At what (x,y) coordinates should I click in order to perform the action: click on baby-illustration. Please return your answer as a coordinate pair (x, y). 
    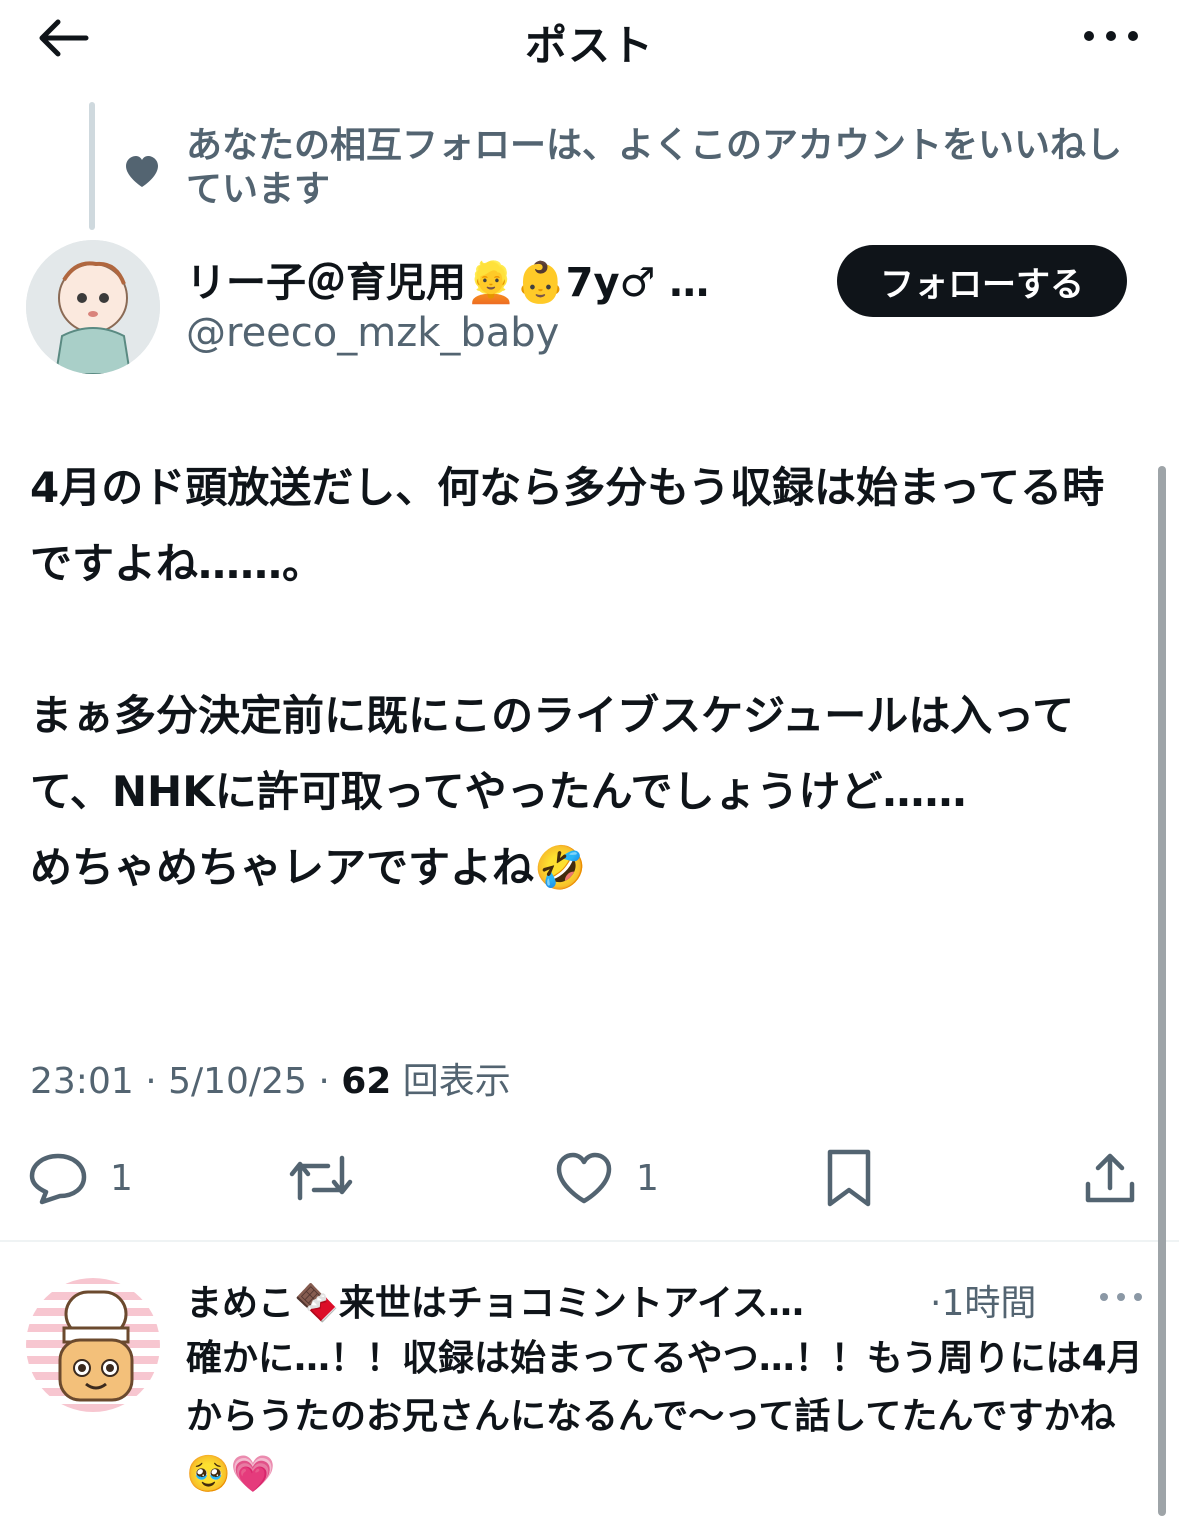
    Looking at the image, I should click on (93, 307).